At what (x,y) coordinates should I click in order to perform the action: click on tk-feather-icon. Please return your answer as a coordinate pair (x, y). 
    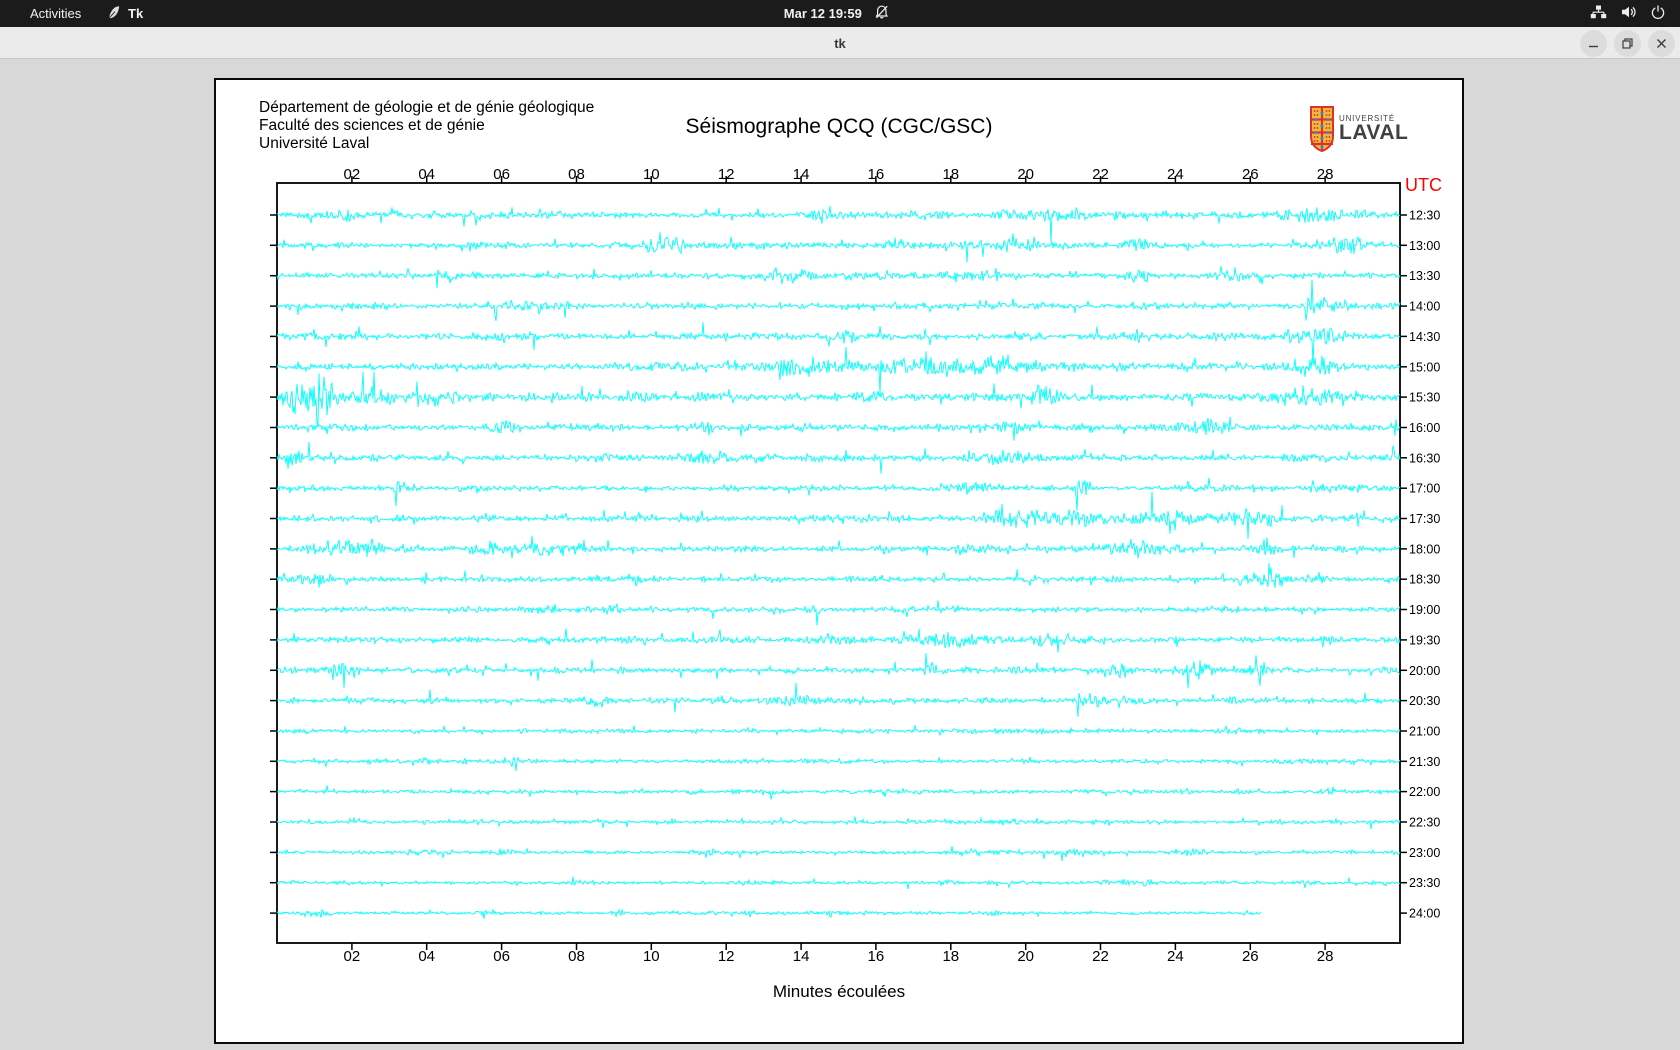
    Looking at the image, I should click on (113, 14).